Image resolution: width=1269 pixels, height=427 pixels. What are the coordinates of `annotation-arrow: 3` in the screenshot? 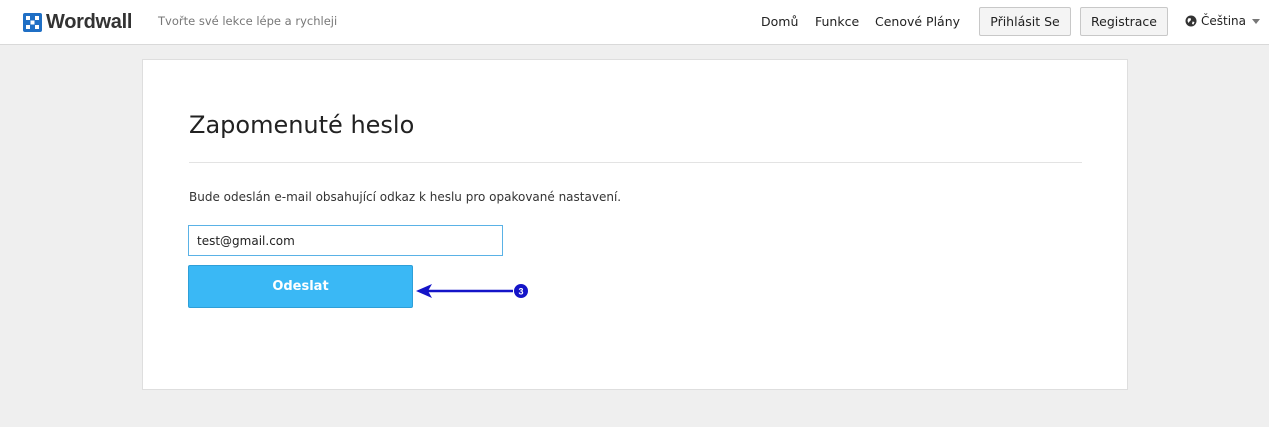 It's located at (472, 291).